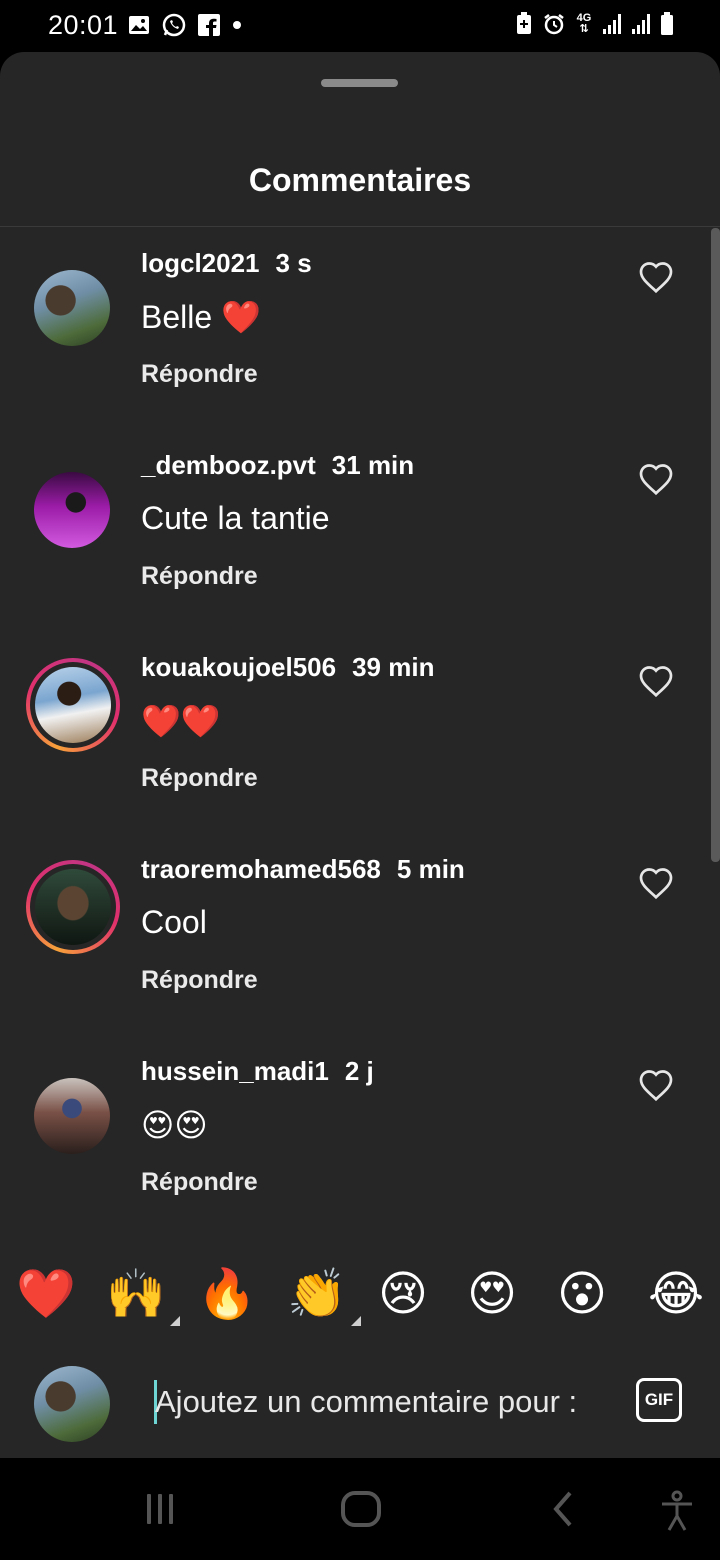 This screenshot has width=720, height=1560. I want to click on emoji-heart-eyes: 😍, so click(492, 1295).